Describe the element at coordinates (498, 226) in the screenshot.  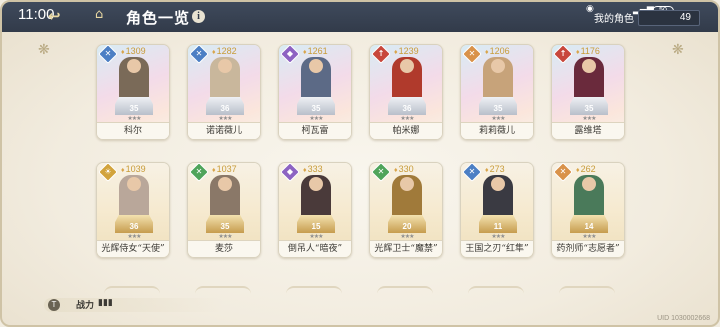
I see `level-badge: 11` at that location.